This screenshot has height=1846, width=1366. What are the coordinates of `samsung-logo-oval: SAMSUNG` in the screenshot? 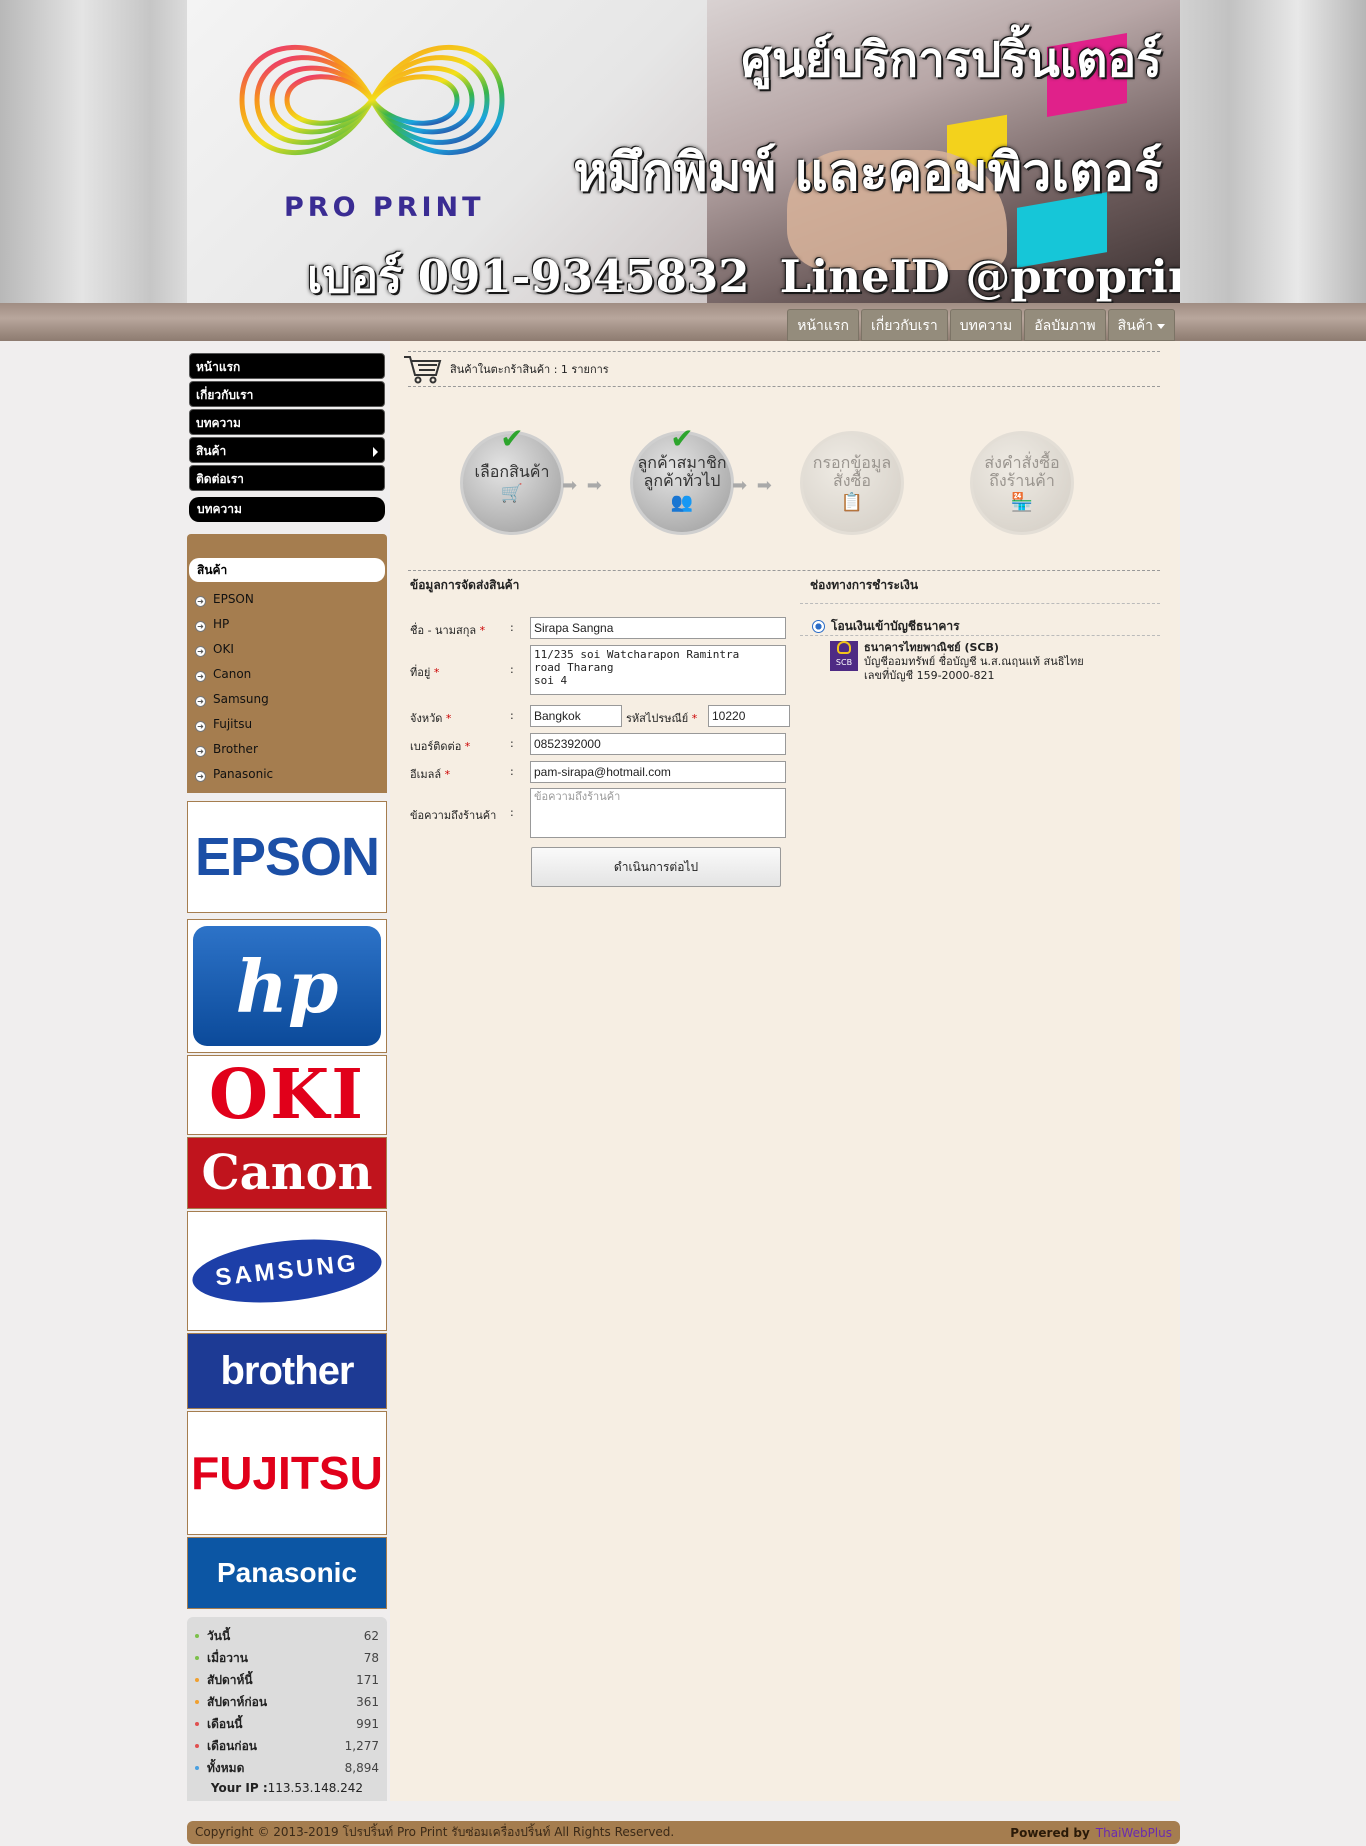 It's located at (287, 1271).